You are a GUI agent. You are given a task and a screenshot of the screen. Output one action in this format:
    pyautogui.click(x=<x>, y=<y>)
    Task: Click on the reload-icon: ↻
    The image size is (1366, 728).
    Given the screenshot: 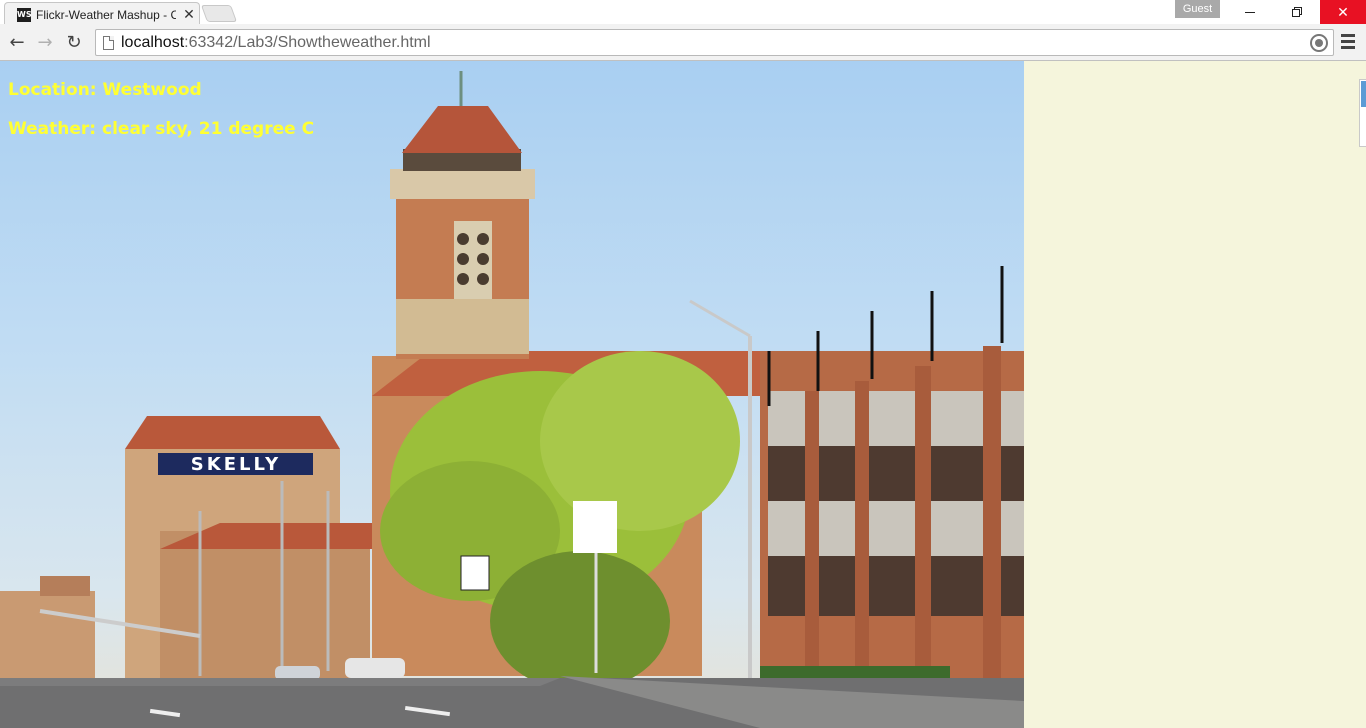 What is the action you would take?
    pyautogui.click(x=74, y=43)
    